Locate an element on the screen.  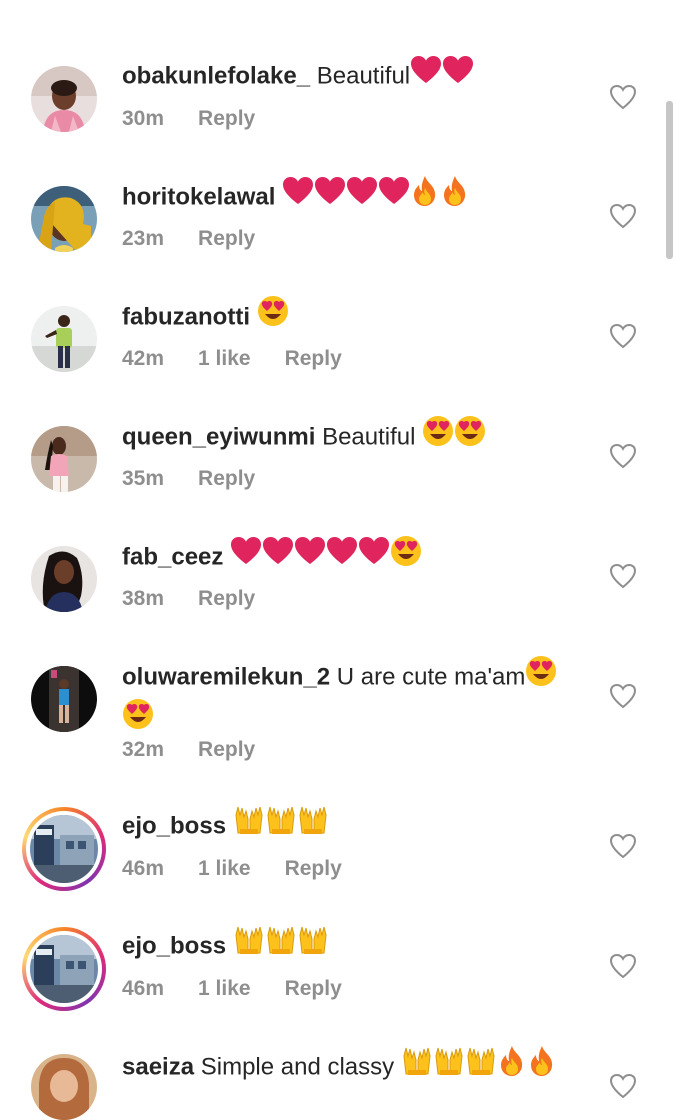
comment-time: 42m is located at coordinates (143, 358).